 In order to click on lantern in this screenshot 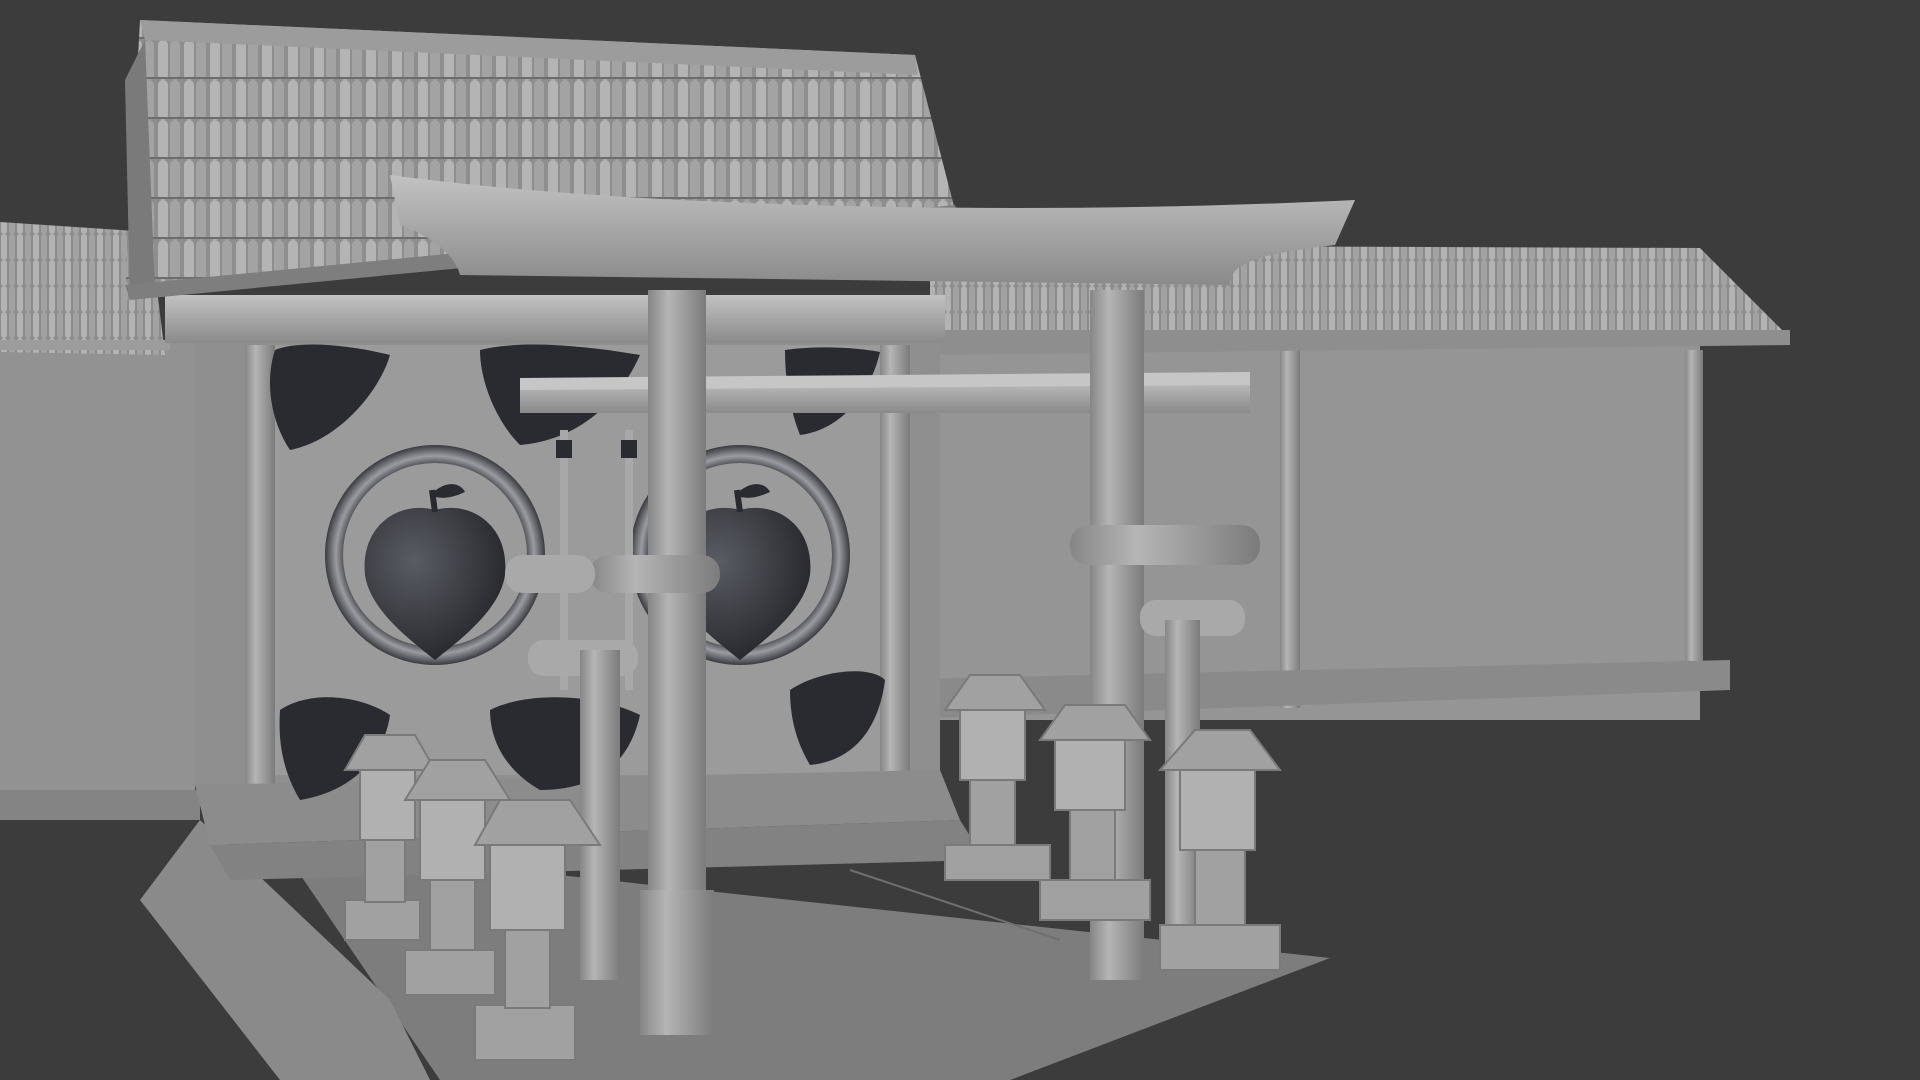, I will do `click(997, 777)`.